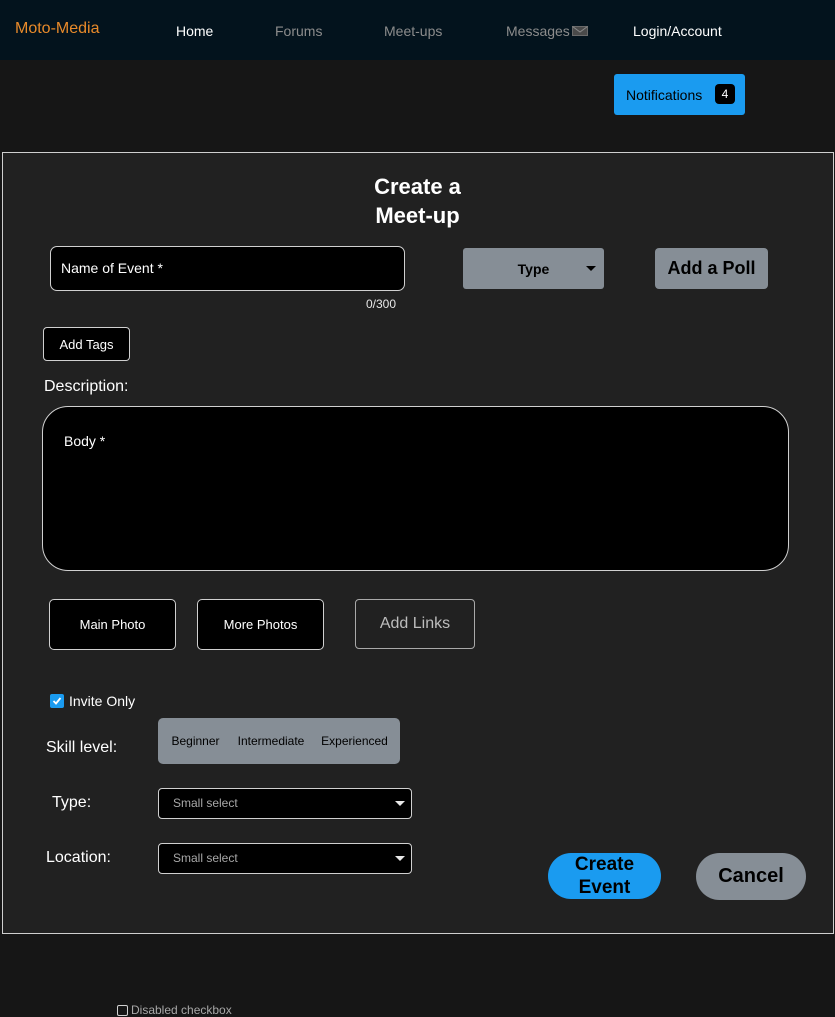 This screenshot has height=1017, width=835. Describe the element at coordinates (86, 344) in the screenshot. I see `add-tags-button: Add Tags` at that location.